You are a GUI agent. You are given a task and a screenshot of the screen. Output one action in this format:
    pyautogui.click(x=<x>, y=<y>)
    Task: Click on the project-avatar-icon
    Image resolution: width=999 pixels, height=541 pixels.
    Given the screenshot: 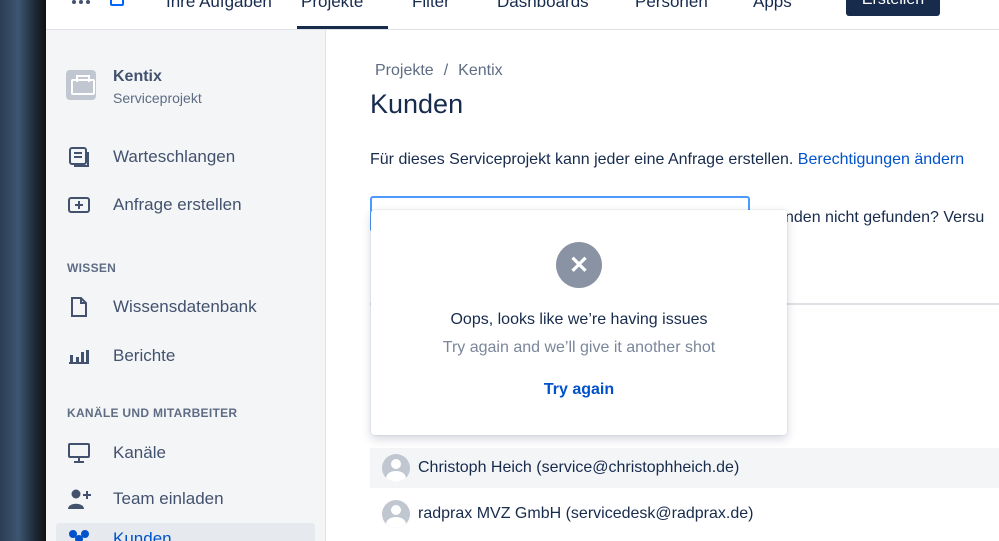 What is the action you would take?
    pyautogui.click(x=81, y=85)
    